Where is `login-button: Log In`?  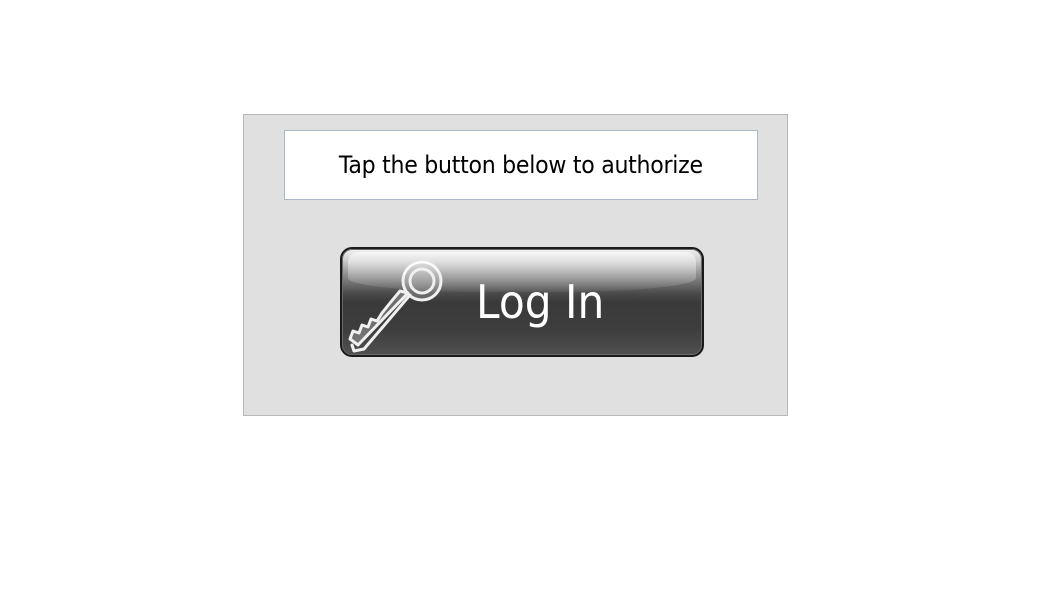
login-button: Log In is located at coordinates (522, 302).